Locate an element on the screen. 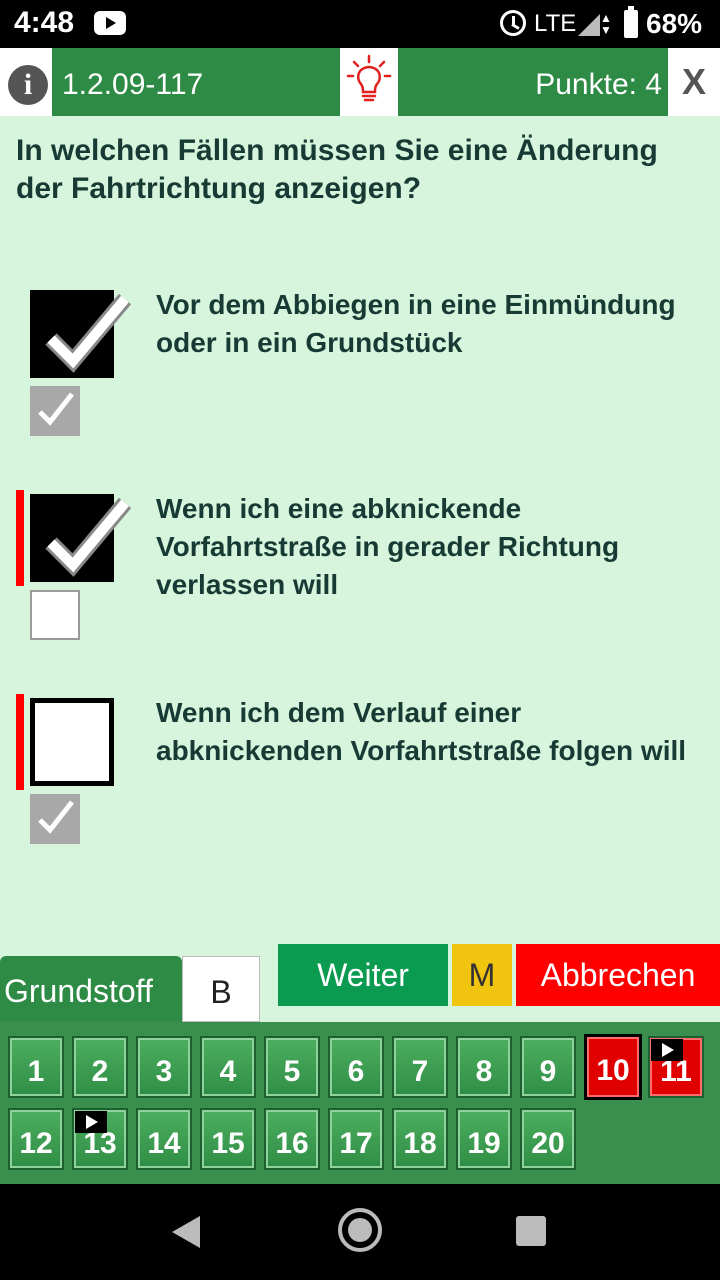 Image resolution: width=720 pixels, height=1280 pixels. question-number-button: 12 is located at coordinates (36, 1139).